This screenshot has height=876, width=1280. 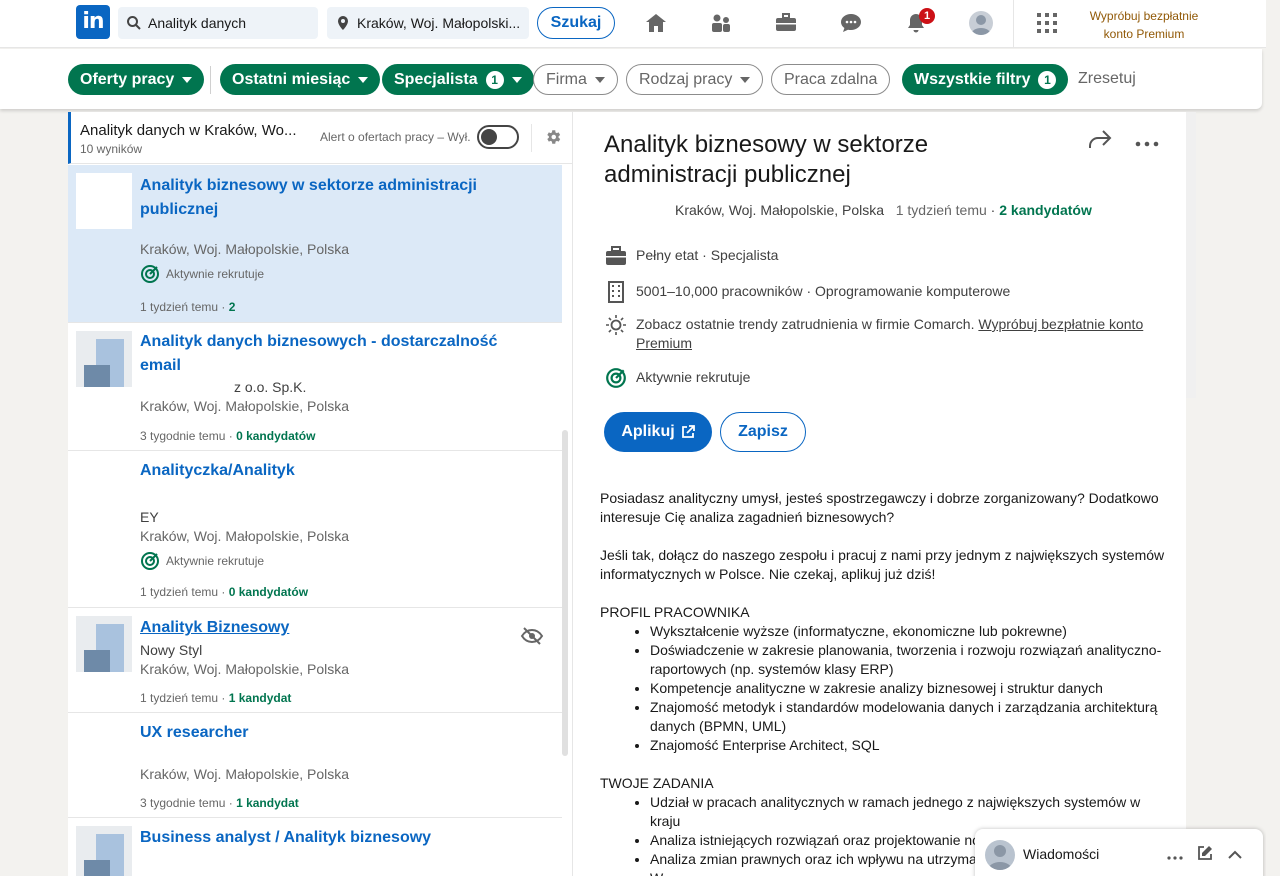 I want to click on filter-job-type: Rodzaj pracy, so click(x=695, y=79).